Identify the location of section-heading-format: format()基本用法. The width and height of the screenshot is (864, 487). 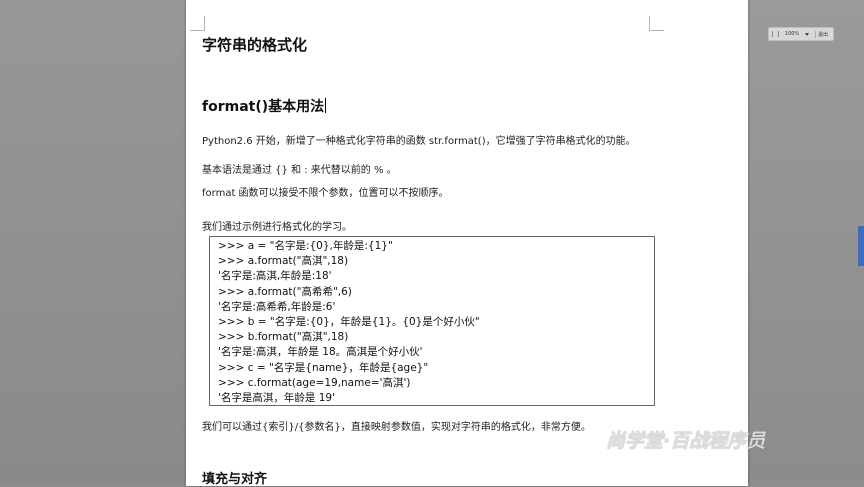
(264, 106).